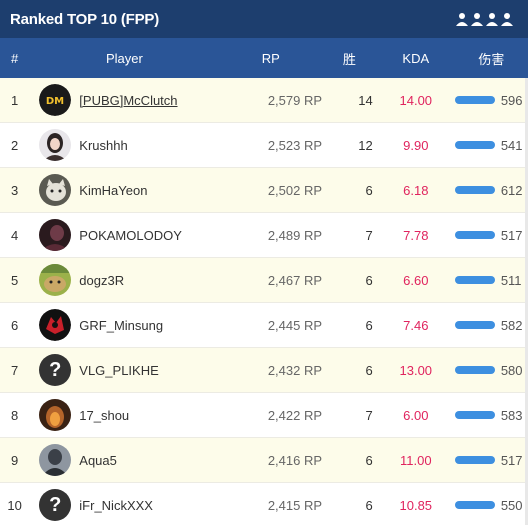  Describe the element at coordinates (416, 100) in the screenshot. I see `kda-cell: 14.00` at that location.